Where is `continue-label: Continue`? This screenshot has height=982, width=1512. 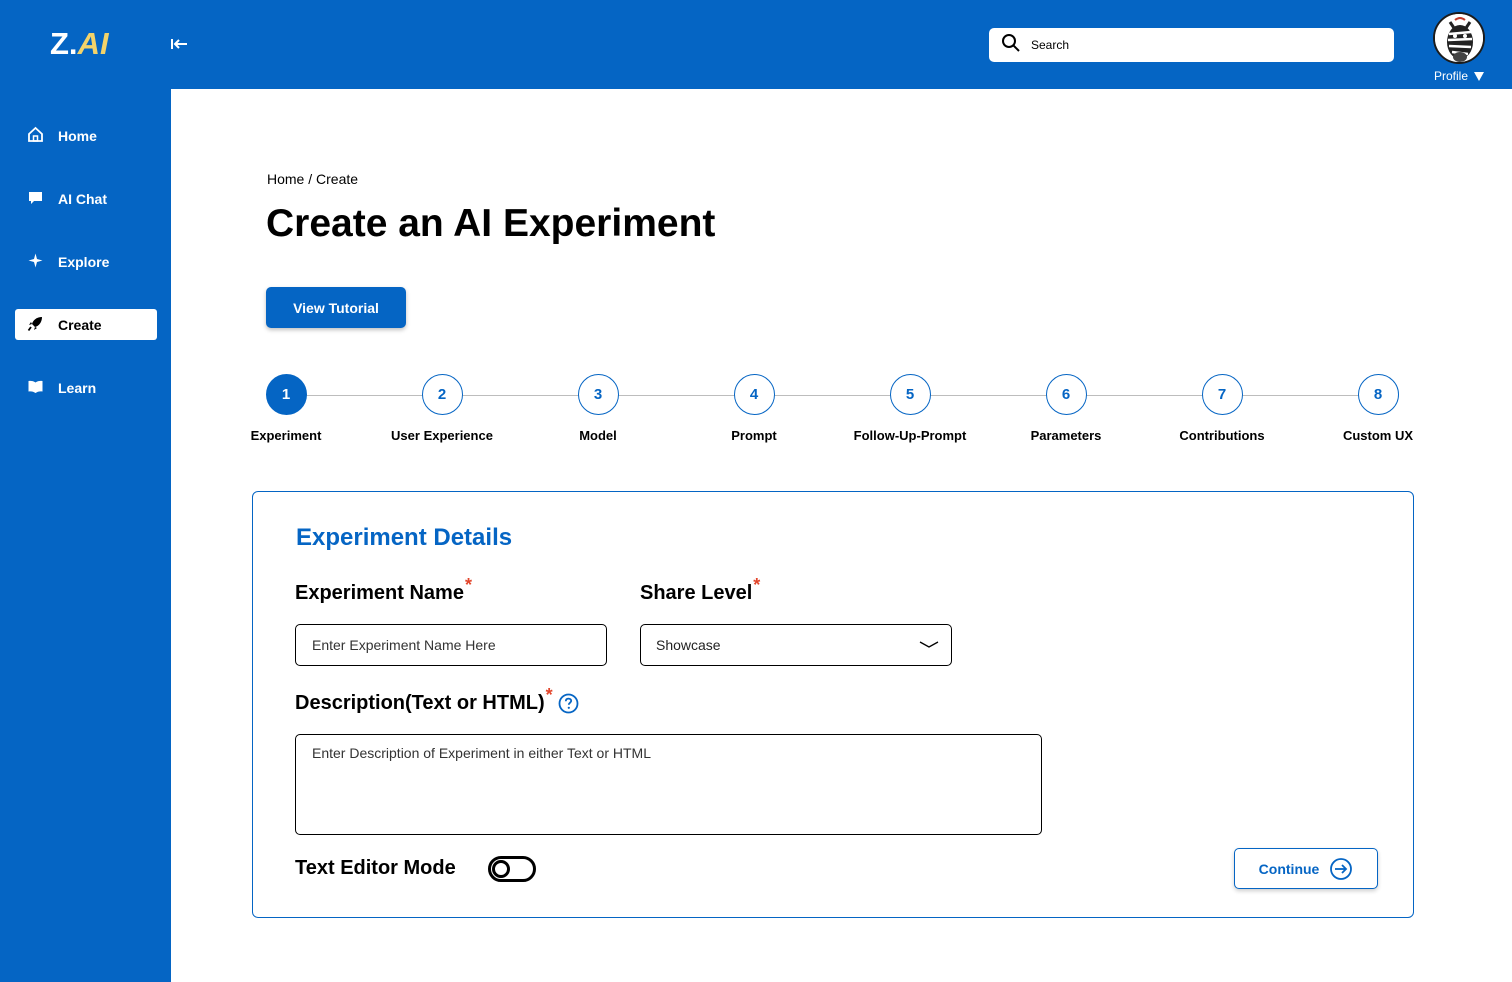
continue-label: Continue is located at coordinates (1289, 868).